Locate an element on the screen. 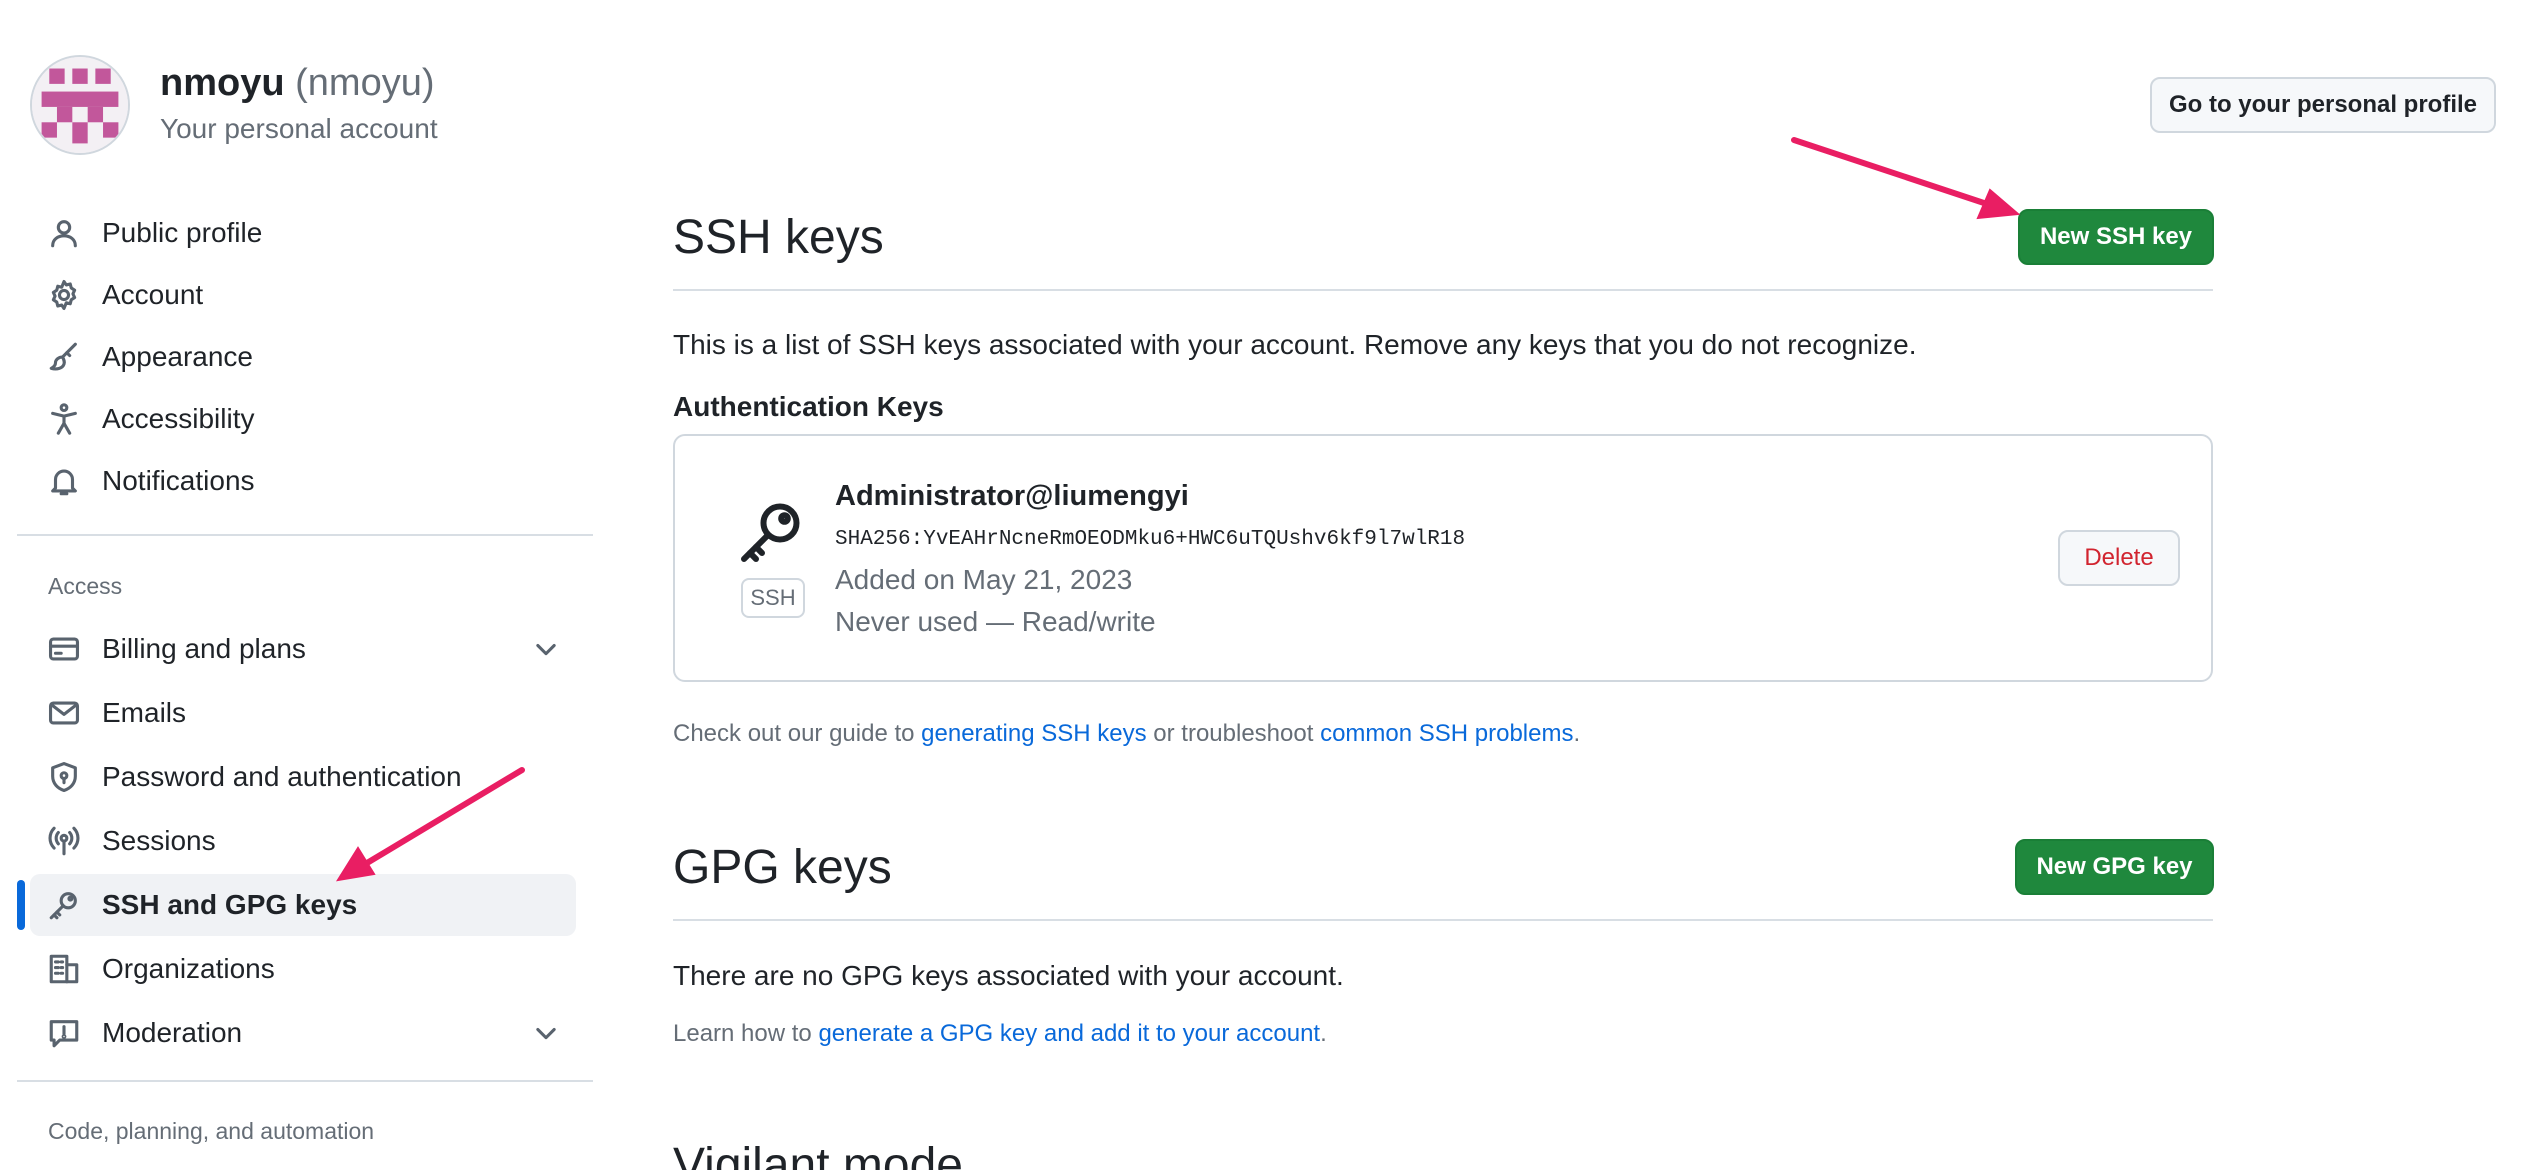 This screenshot has width=2526, height=1170. arrow-line-to-new-ssh-key is located at coordinates (1892, 172).